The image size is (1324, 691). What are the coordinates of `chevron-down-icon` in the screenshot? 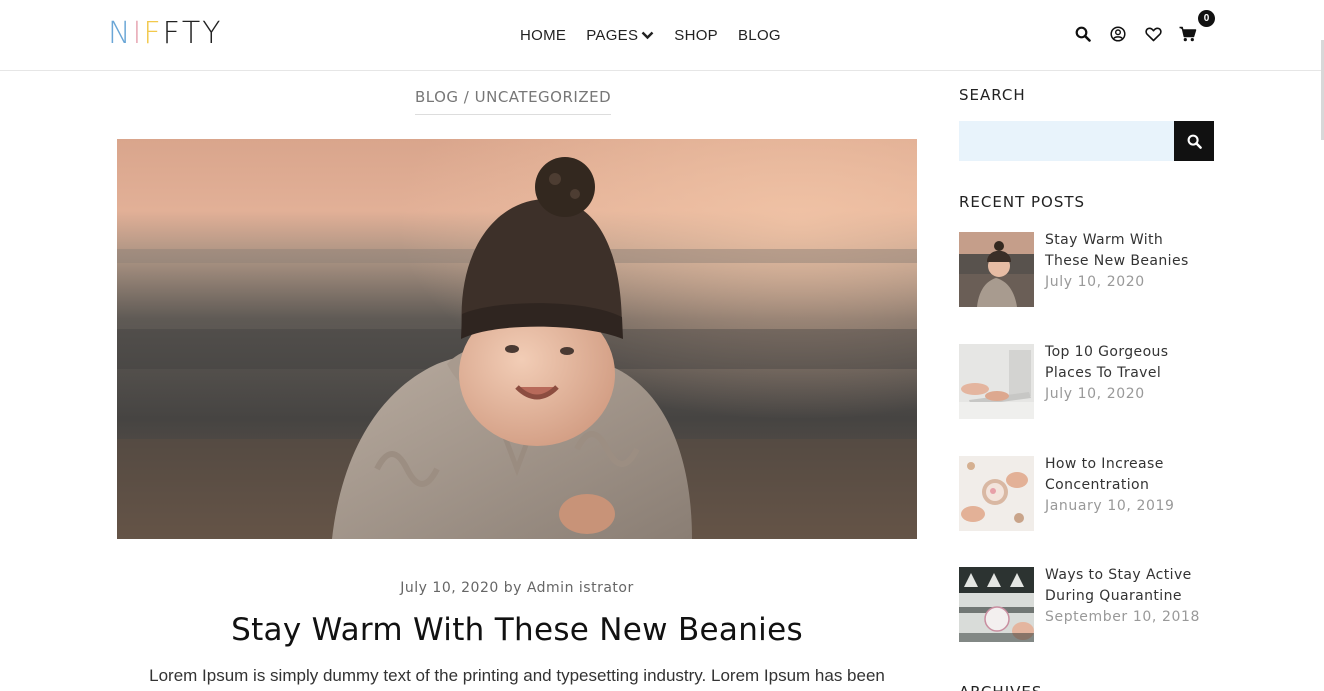 It's located at (647, 35).